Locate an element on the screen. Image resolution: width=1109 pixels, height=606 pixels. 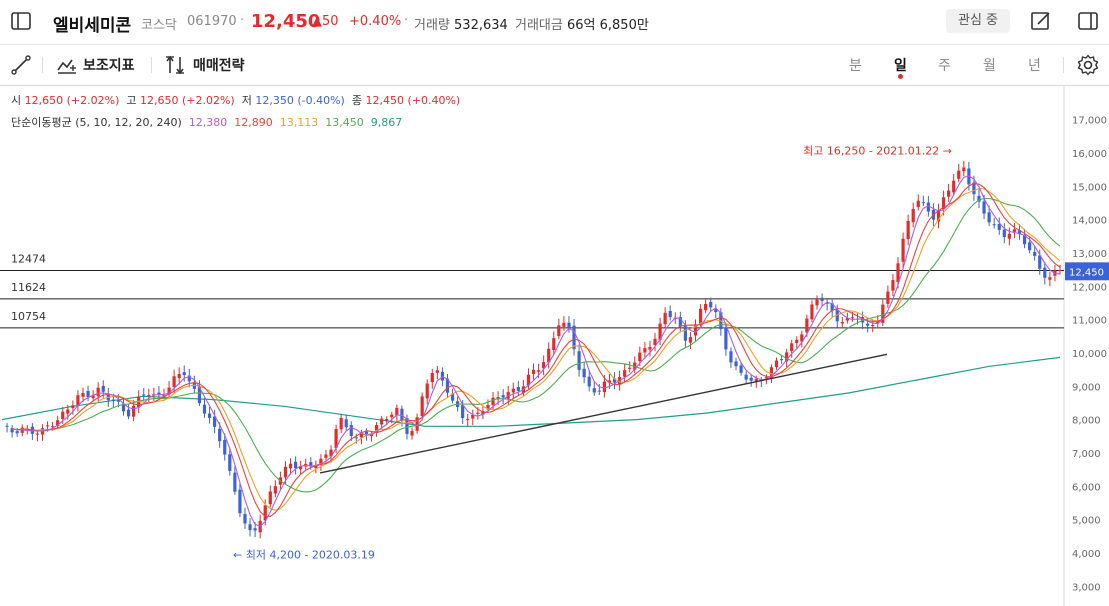
y-tick-label: 13,000 is located at coordinates (1089, 254).